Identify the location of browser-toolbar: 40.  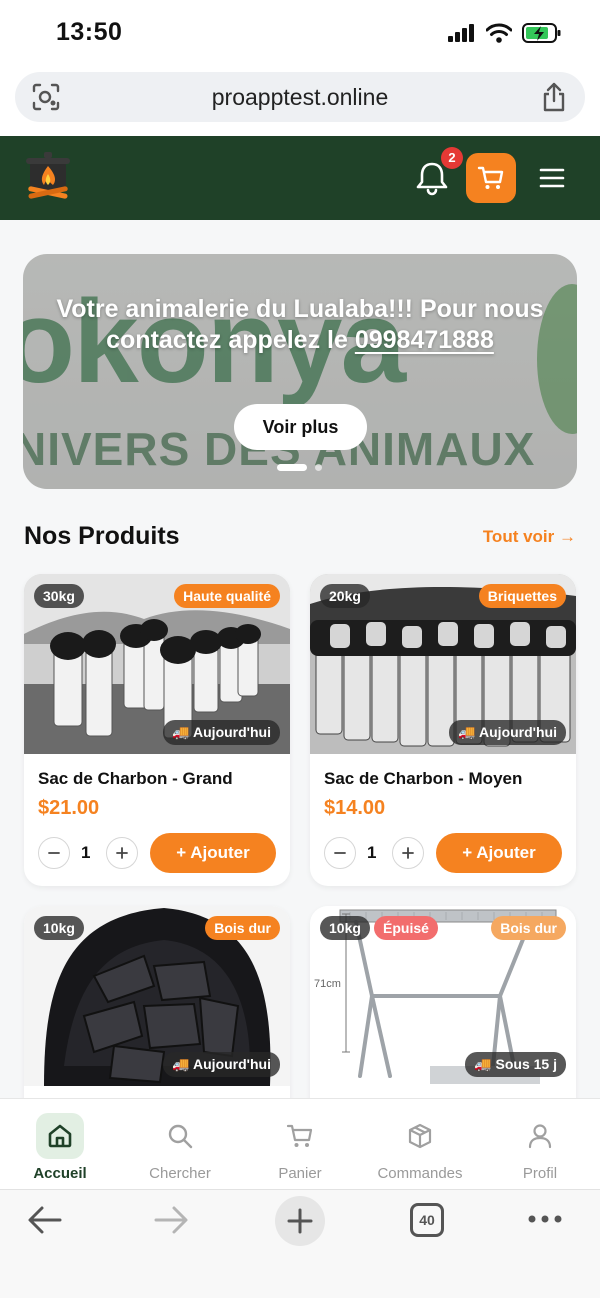
(300, 1243).